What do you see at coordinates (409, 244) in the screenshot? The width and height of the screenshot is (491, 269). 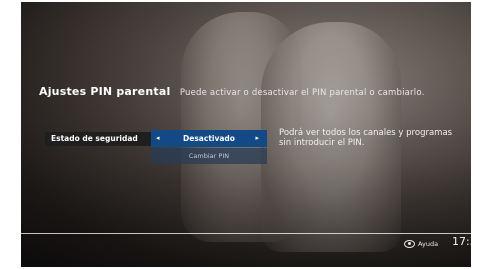 I see `eye-icon` at bounding box center [409, 244].